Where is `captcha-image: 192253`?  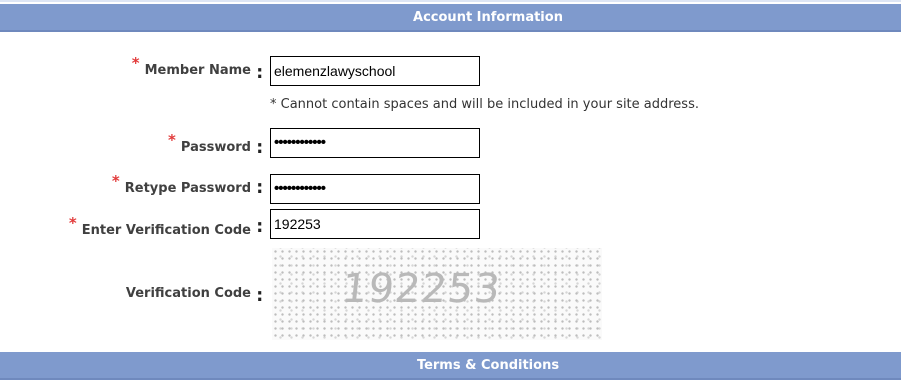
captcha-image: 192253 is located at coordinates (437, 294).